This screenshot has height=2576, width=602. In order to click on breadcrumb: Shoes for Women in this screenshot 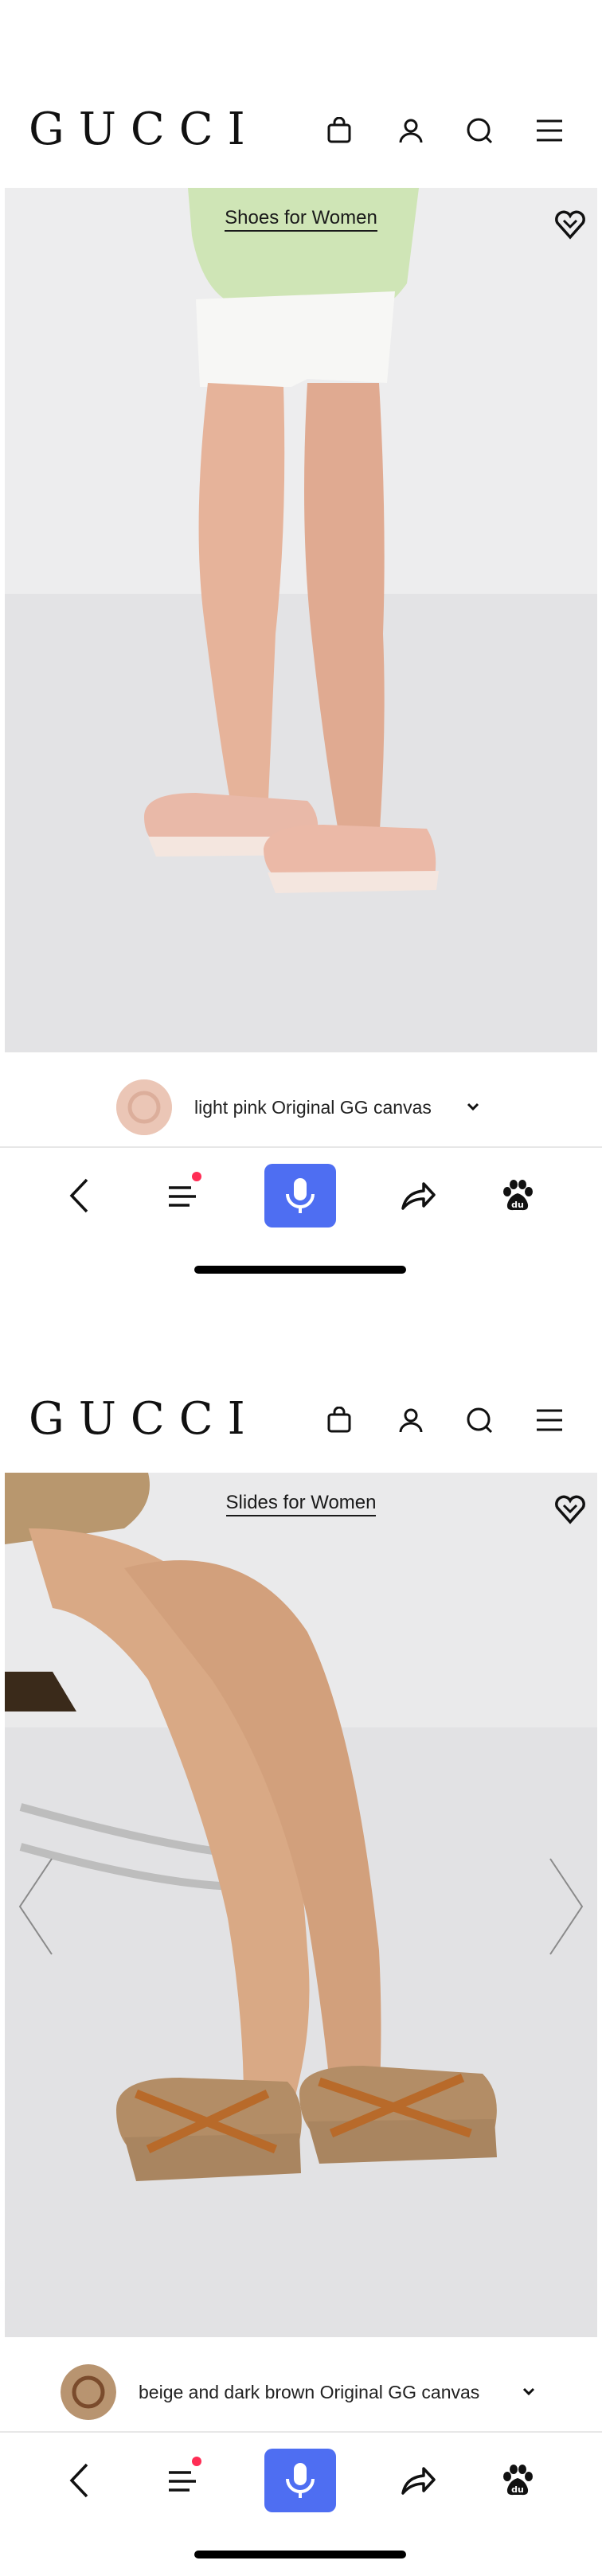, I will do `click(301, 219)`.